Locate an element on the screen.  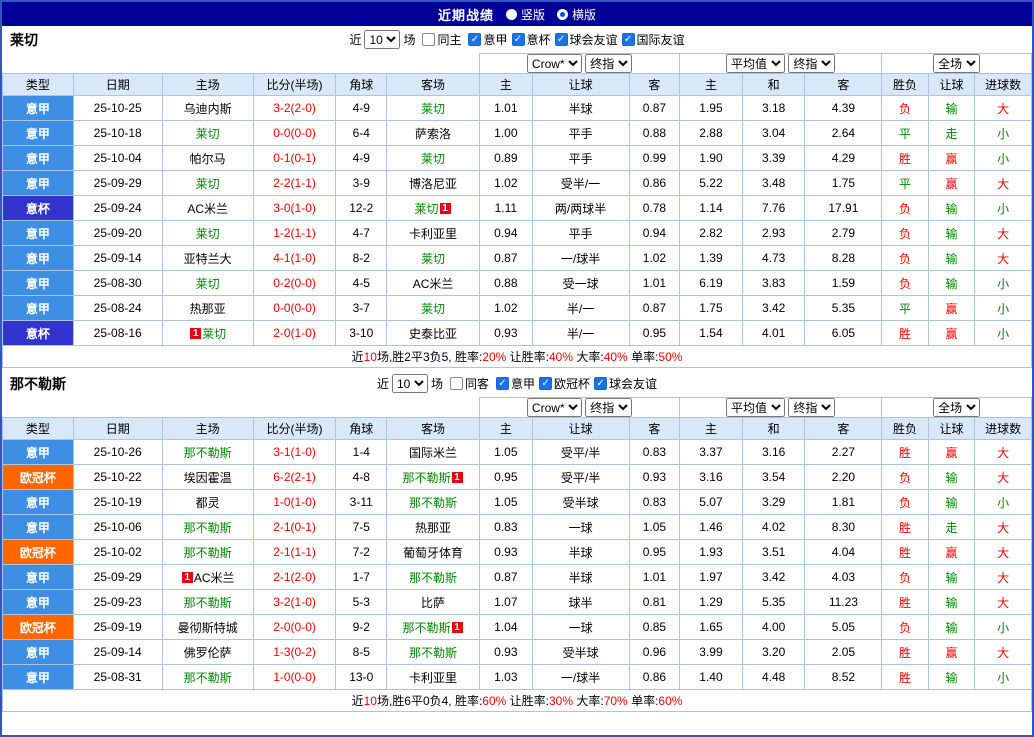
home-team-cell: 埃因霍温 is located at coordinates (207, 477).